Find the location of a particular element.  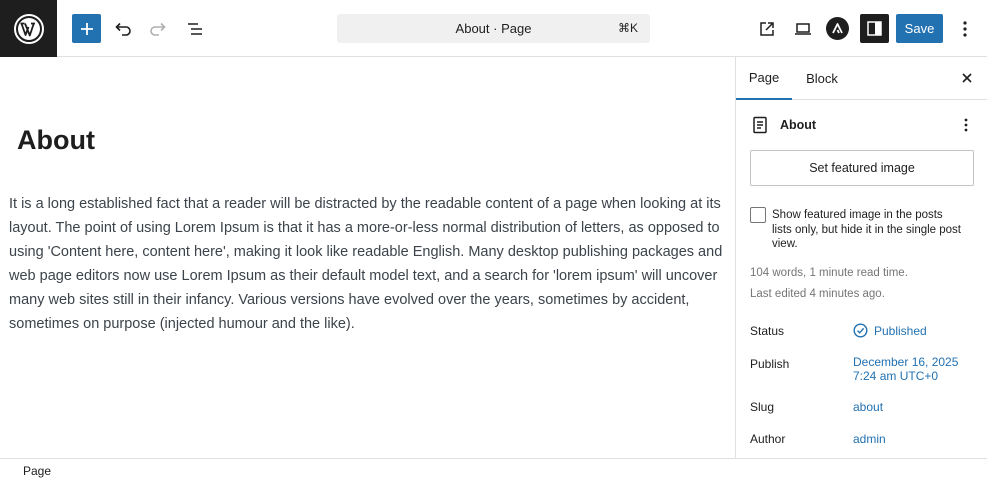

tab-block: Block is located at coordinates (822, 78).